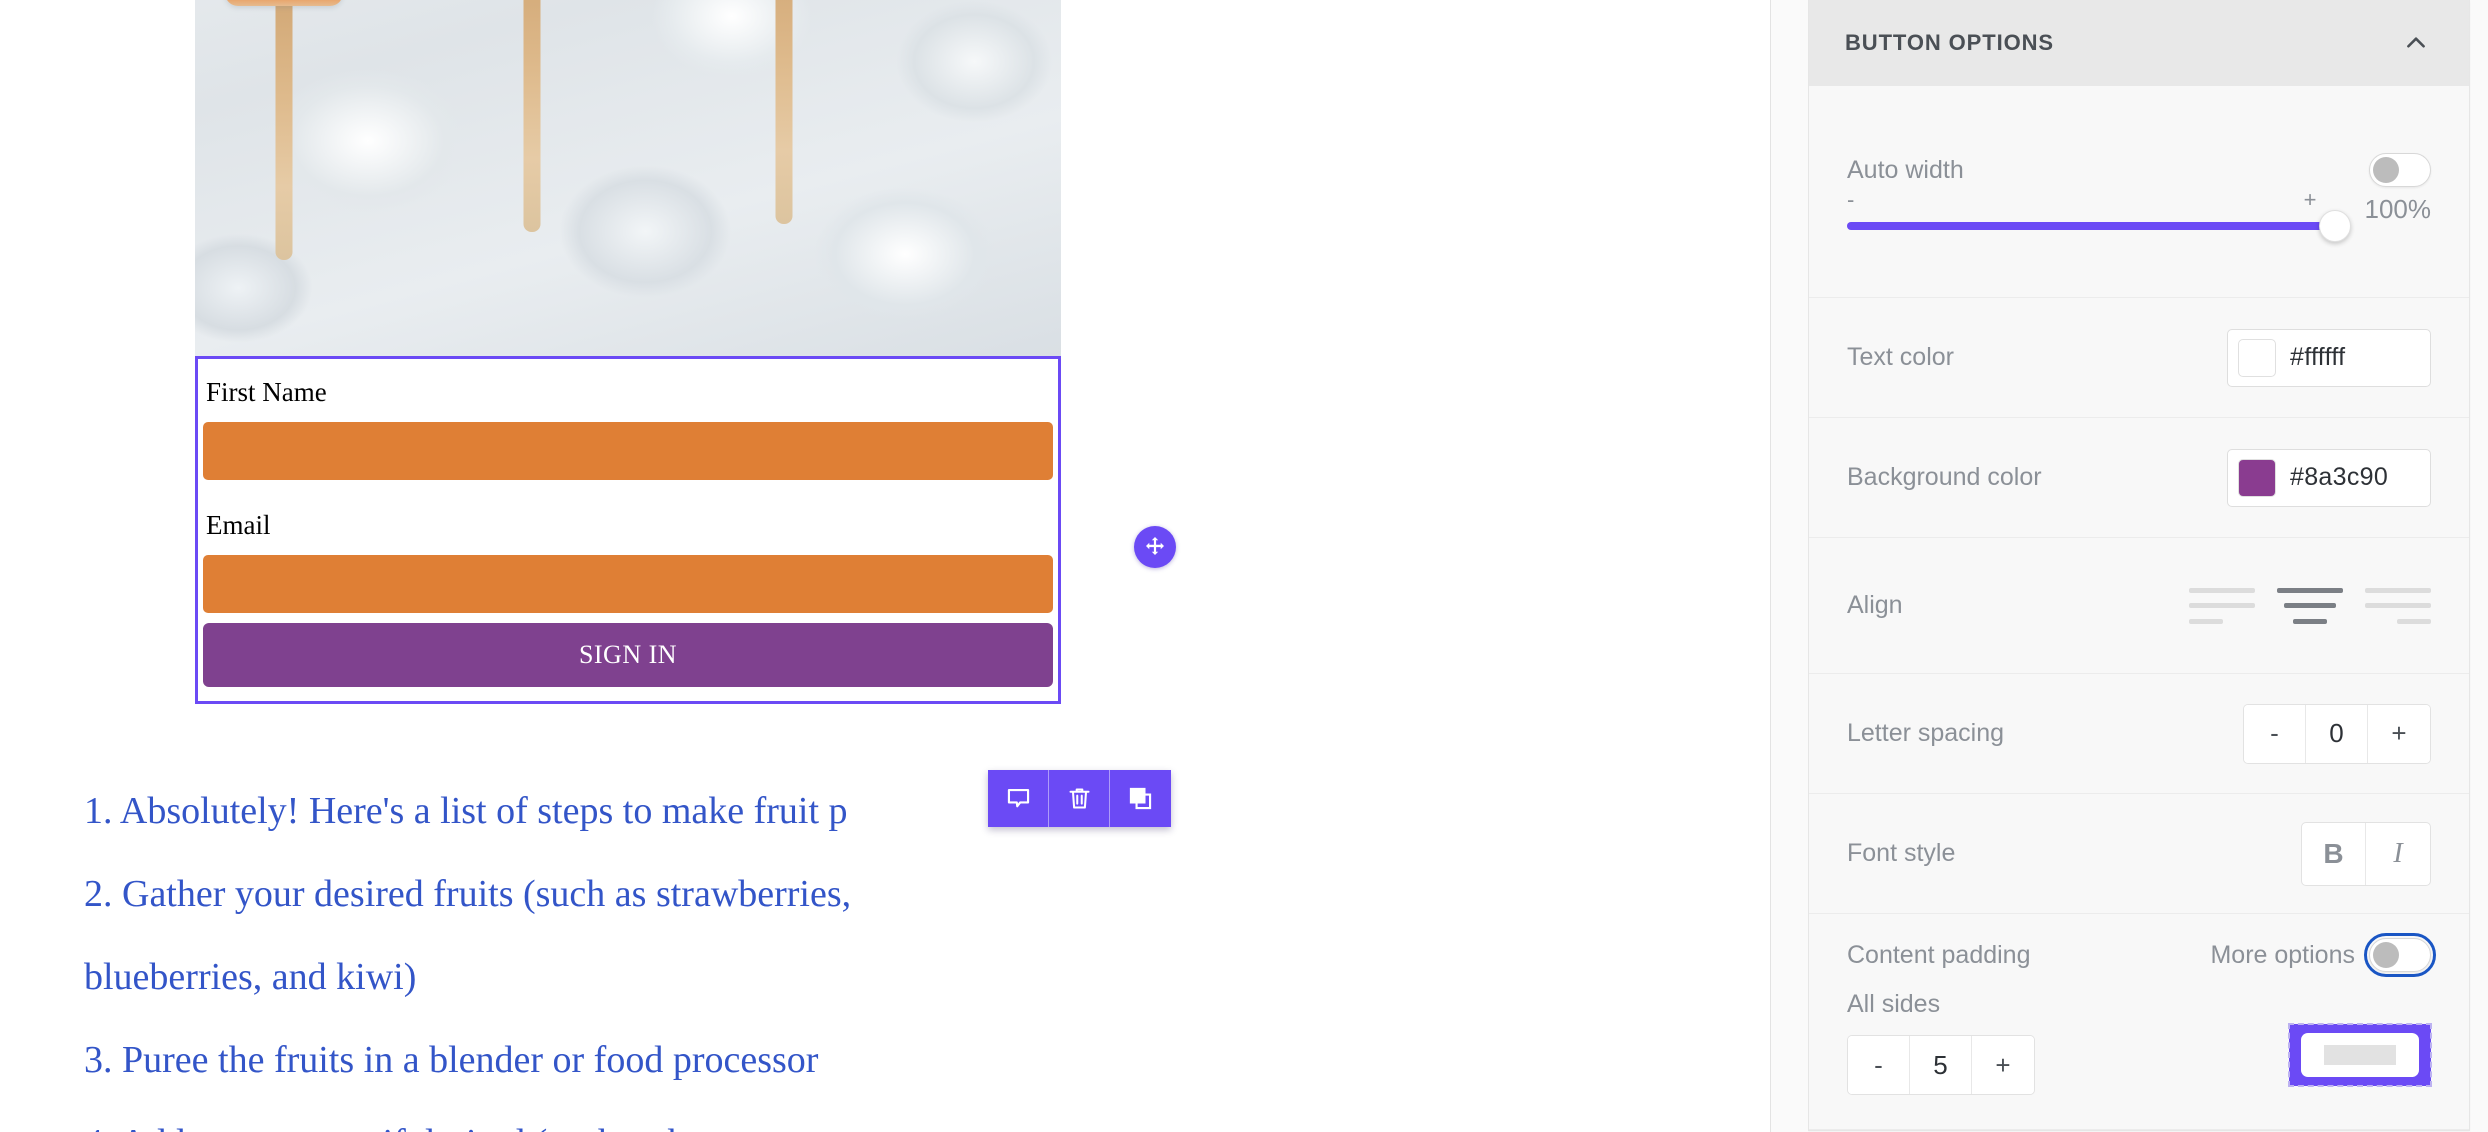 Image resolution: width=2488 pixels, height=1132 pixels. What do you see at coordinates (2139, 43) in the screenshot?
I see `panel-header: BUTTON OPTIONS` at bounding box center [2139, 43].